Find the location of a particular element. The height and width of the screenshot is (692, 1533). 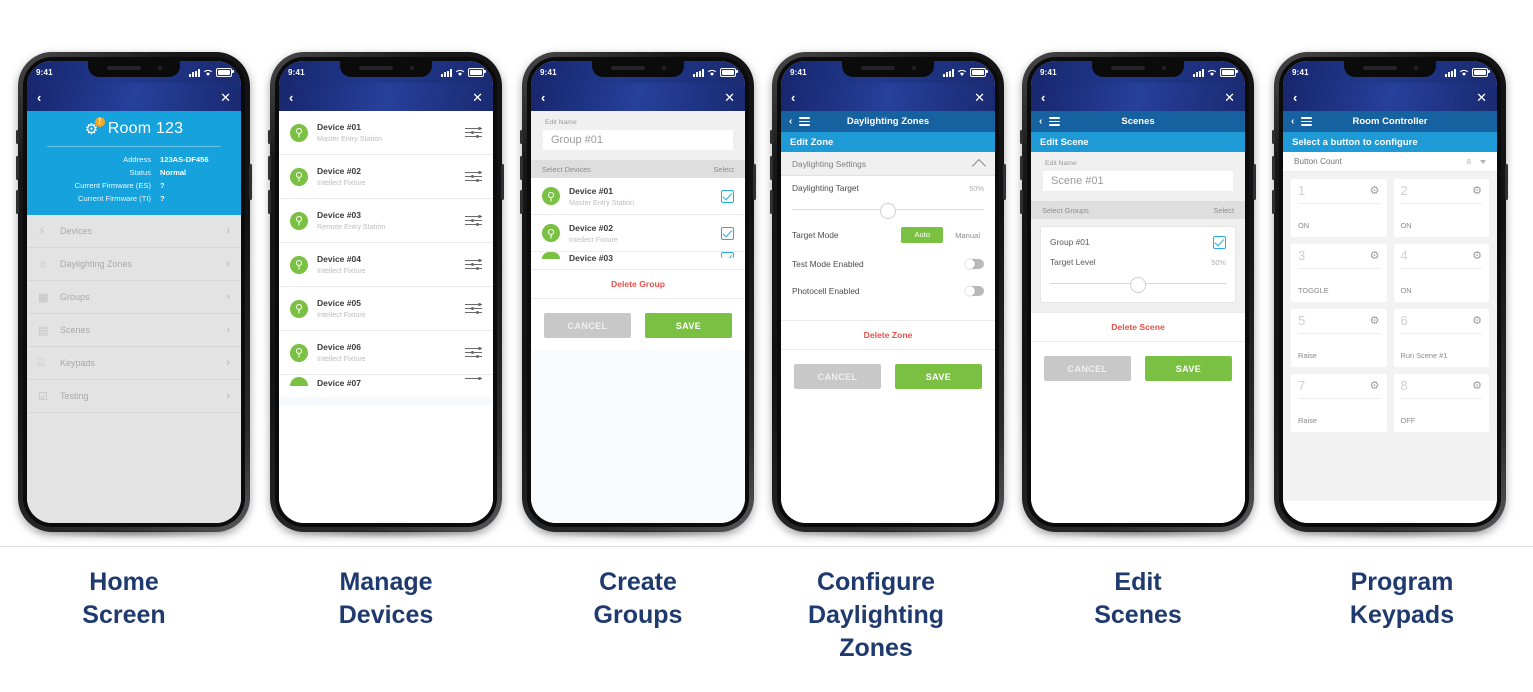

chevron-down-icon is located at coordinates (1483, 161).